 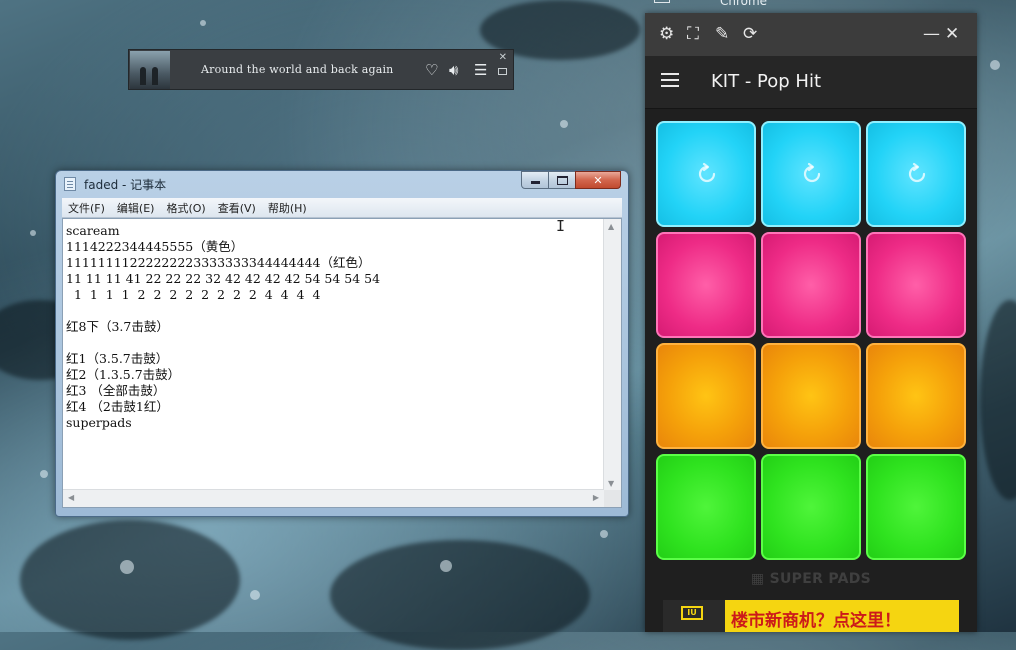 I want to click on scroll-right-icon: ▶, so click(x=596, y=497).